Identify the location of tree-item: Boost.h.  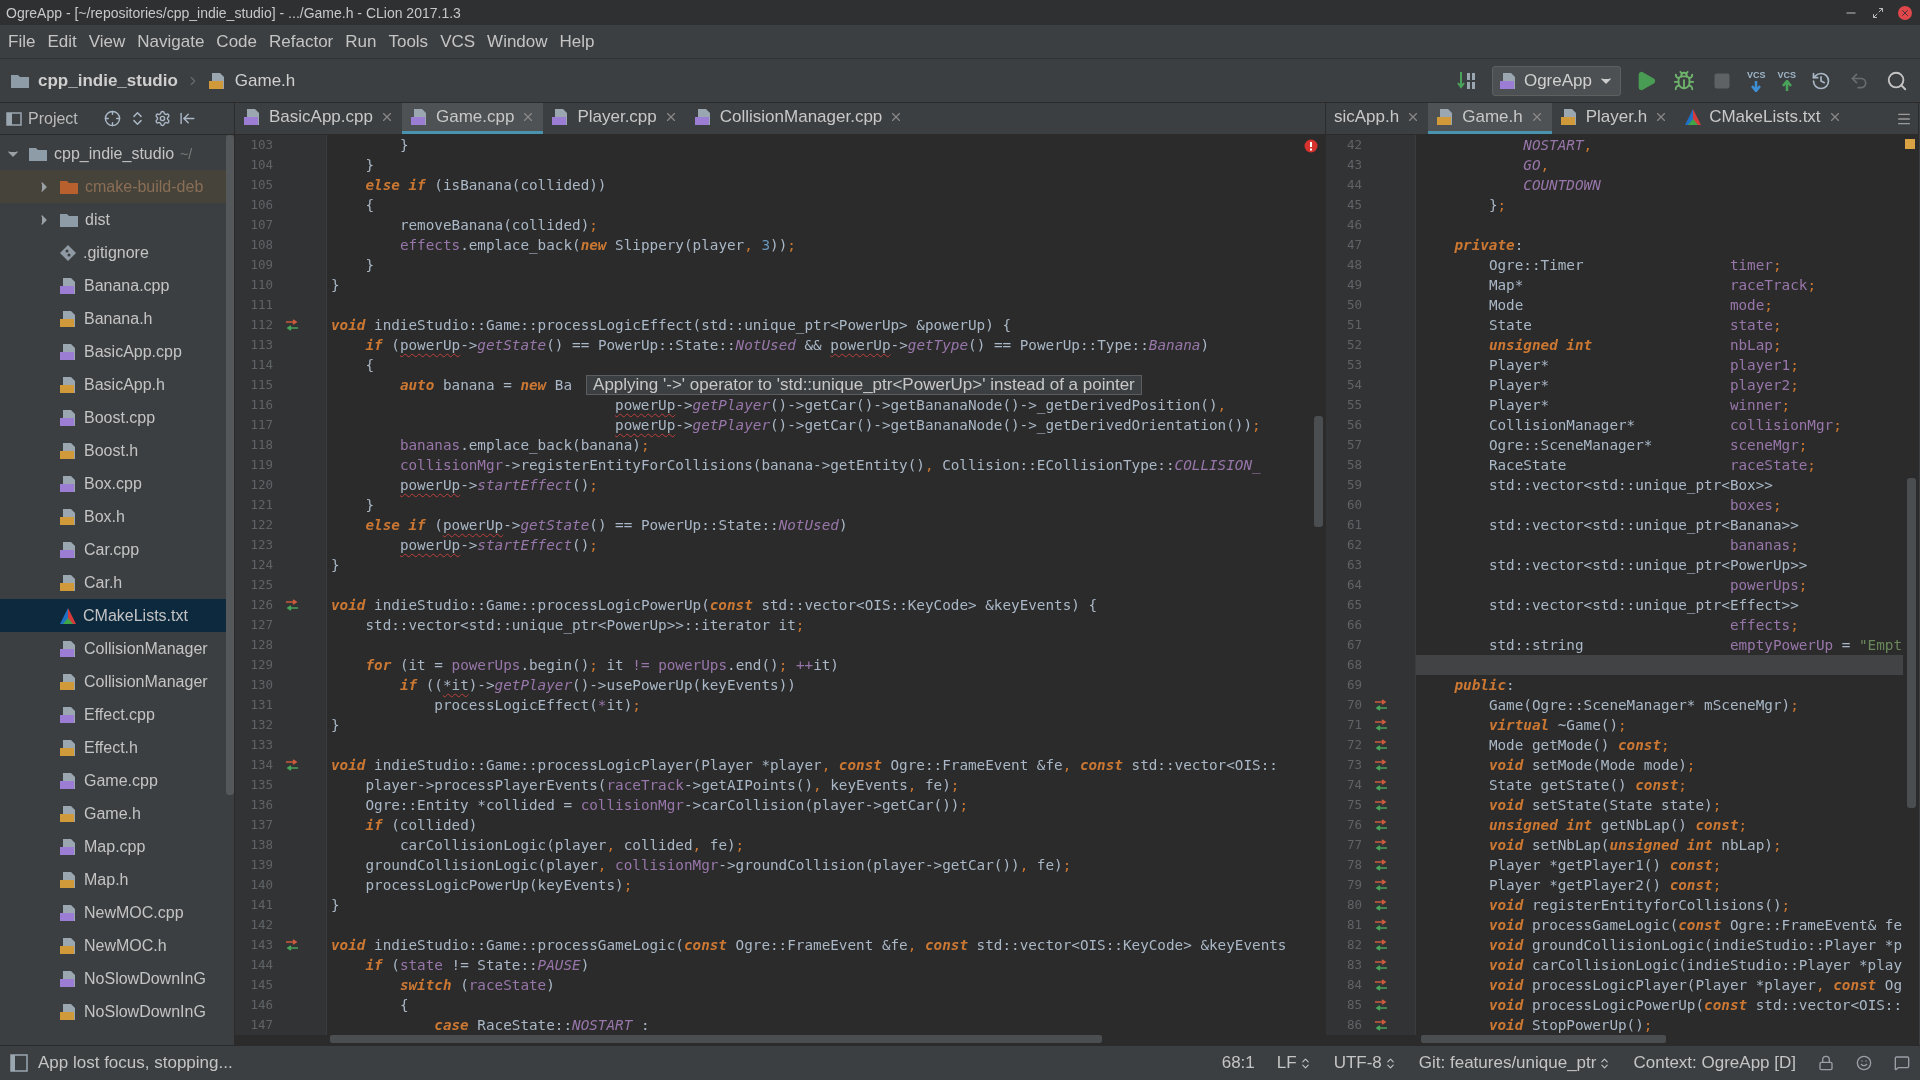
(113, 450).